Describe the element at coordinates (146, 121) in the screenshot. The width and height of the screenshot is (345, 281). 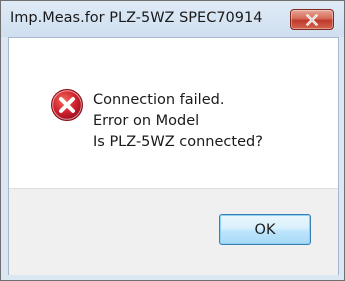
I see `message-line: Error on Model` at that location.